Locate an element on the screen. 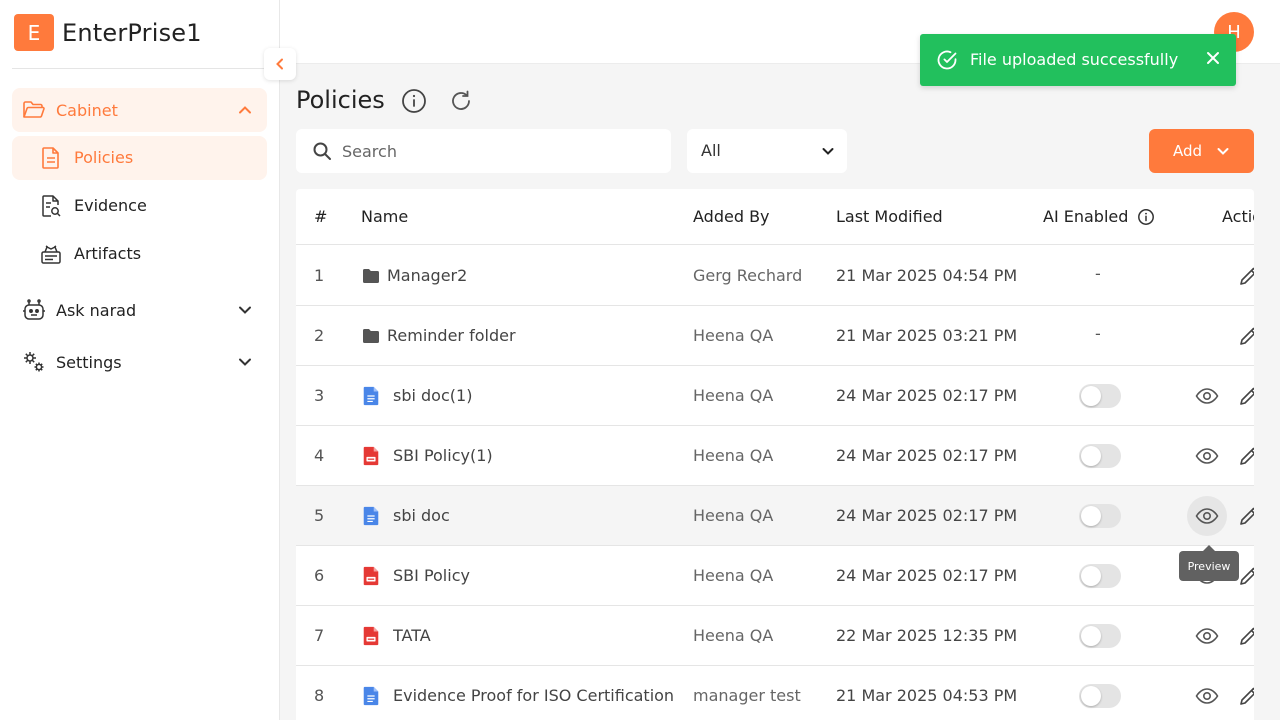 The height and width of the screenshot is (720, 1280). sidebar-group-settings: Settings is located at coordinates (139, 362).